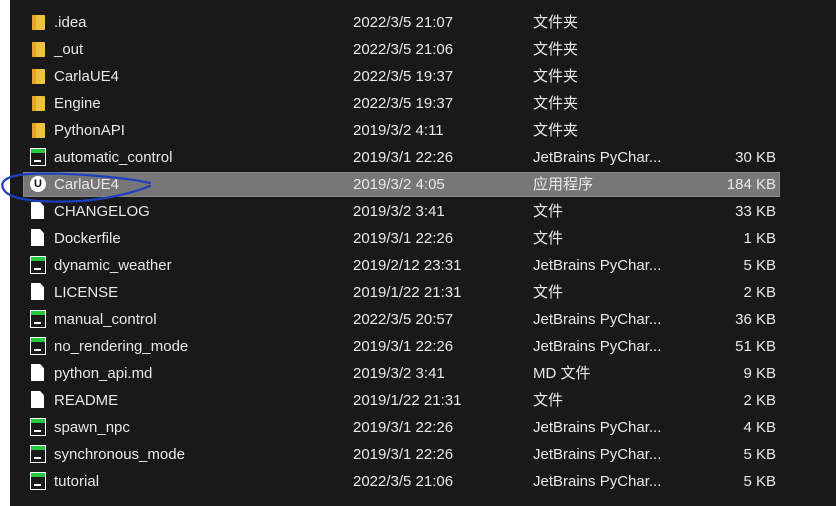 This screenshot has width=836, height=506. Describe the element at coordinates (751, 184) in the screenshot. I see `file-size: 184 KB` at that location.